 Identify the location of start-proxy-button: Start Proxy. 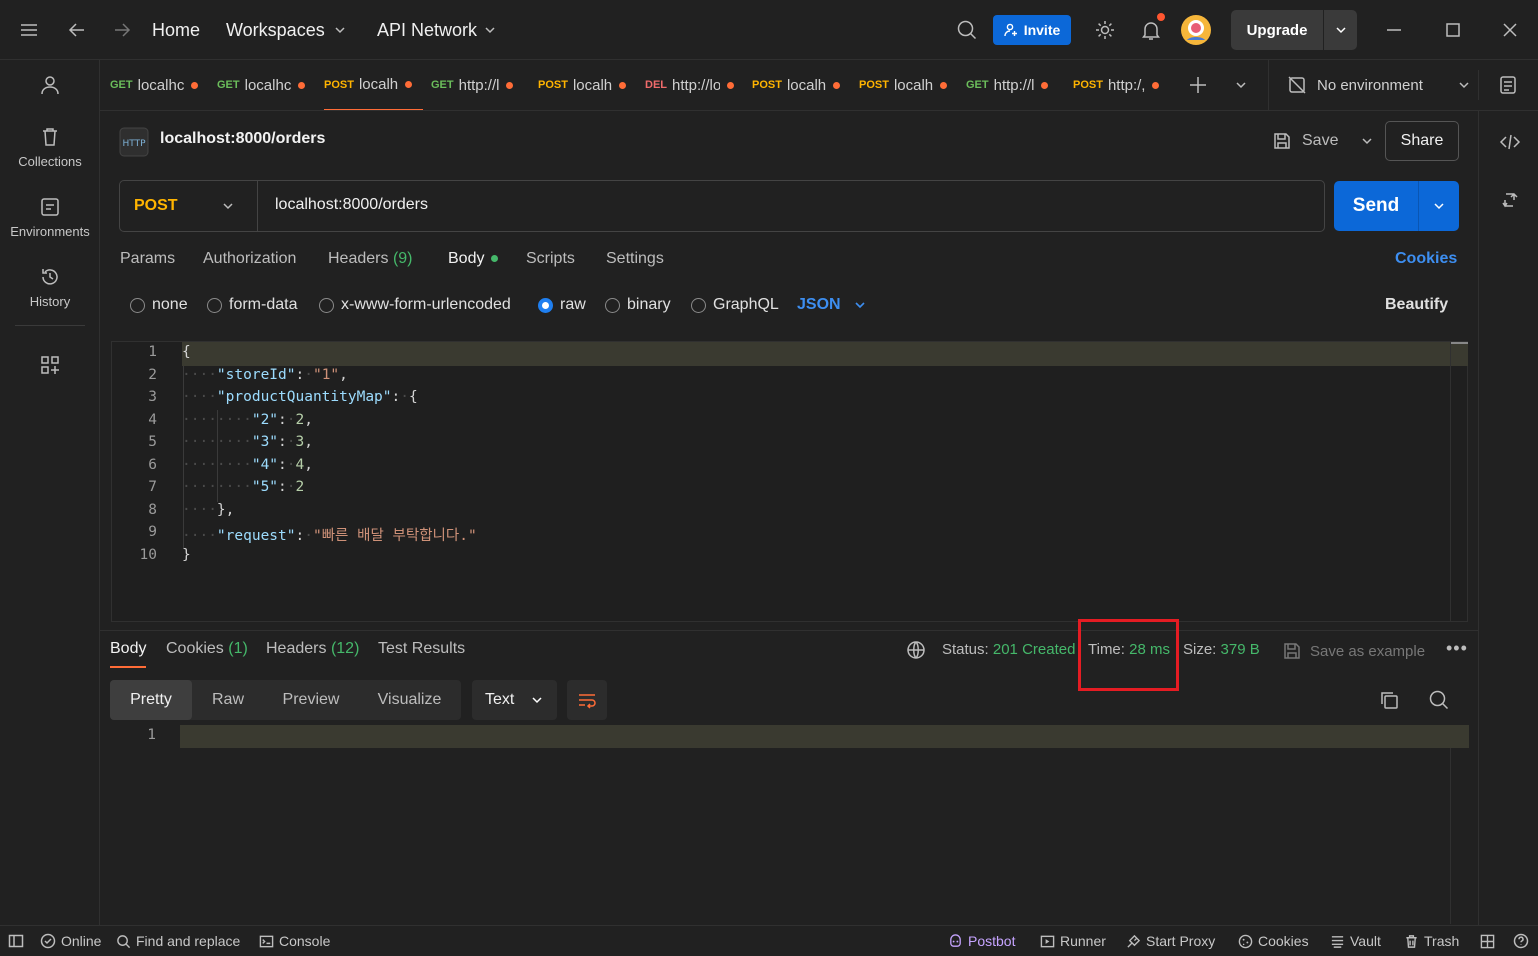
(1170, 941).